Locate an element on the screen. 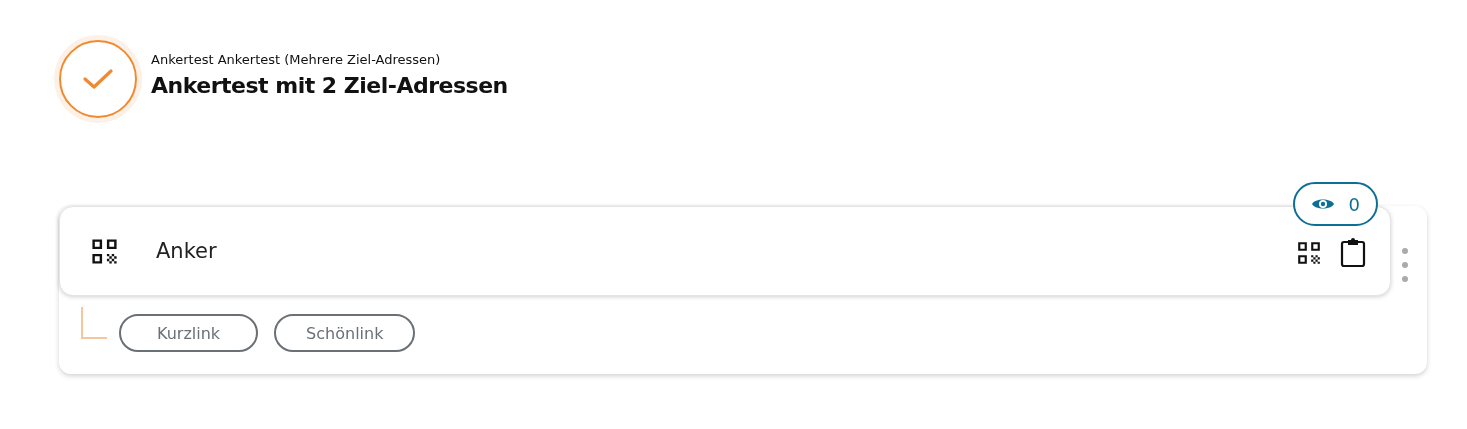  tree-connector is located at coordinates (94, 323).